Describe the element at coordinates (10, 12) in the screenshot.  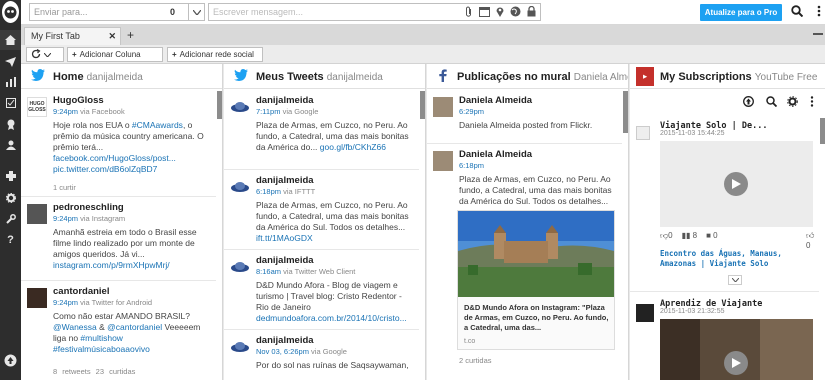
I see `hootsuite-logo` at that location.